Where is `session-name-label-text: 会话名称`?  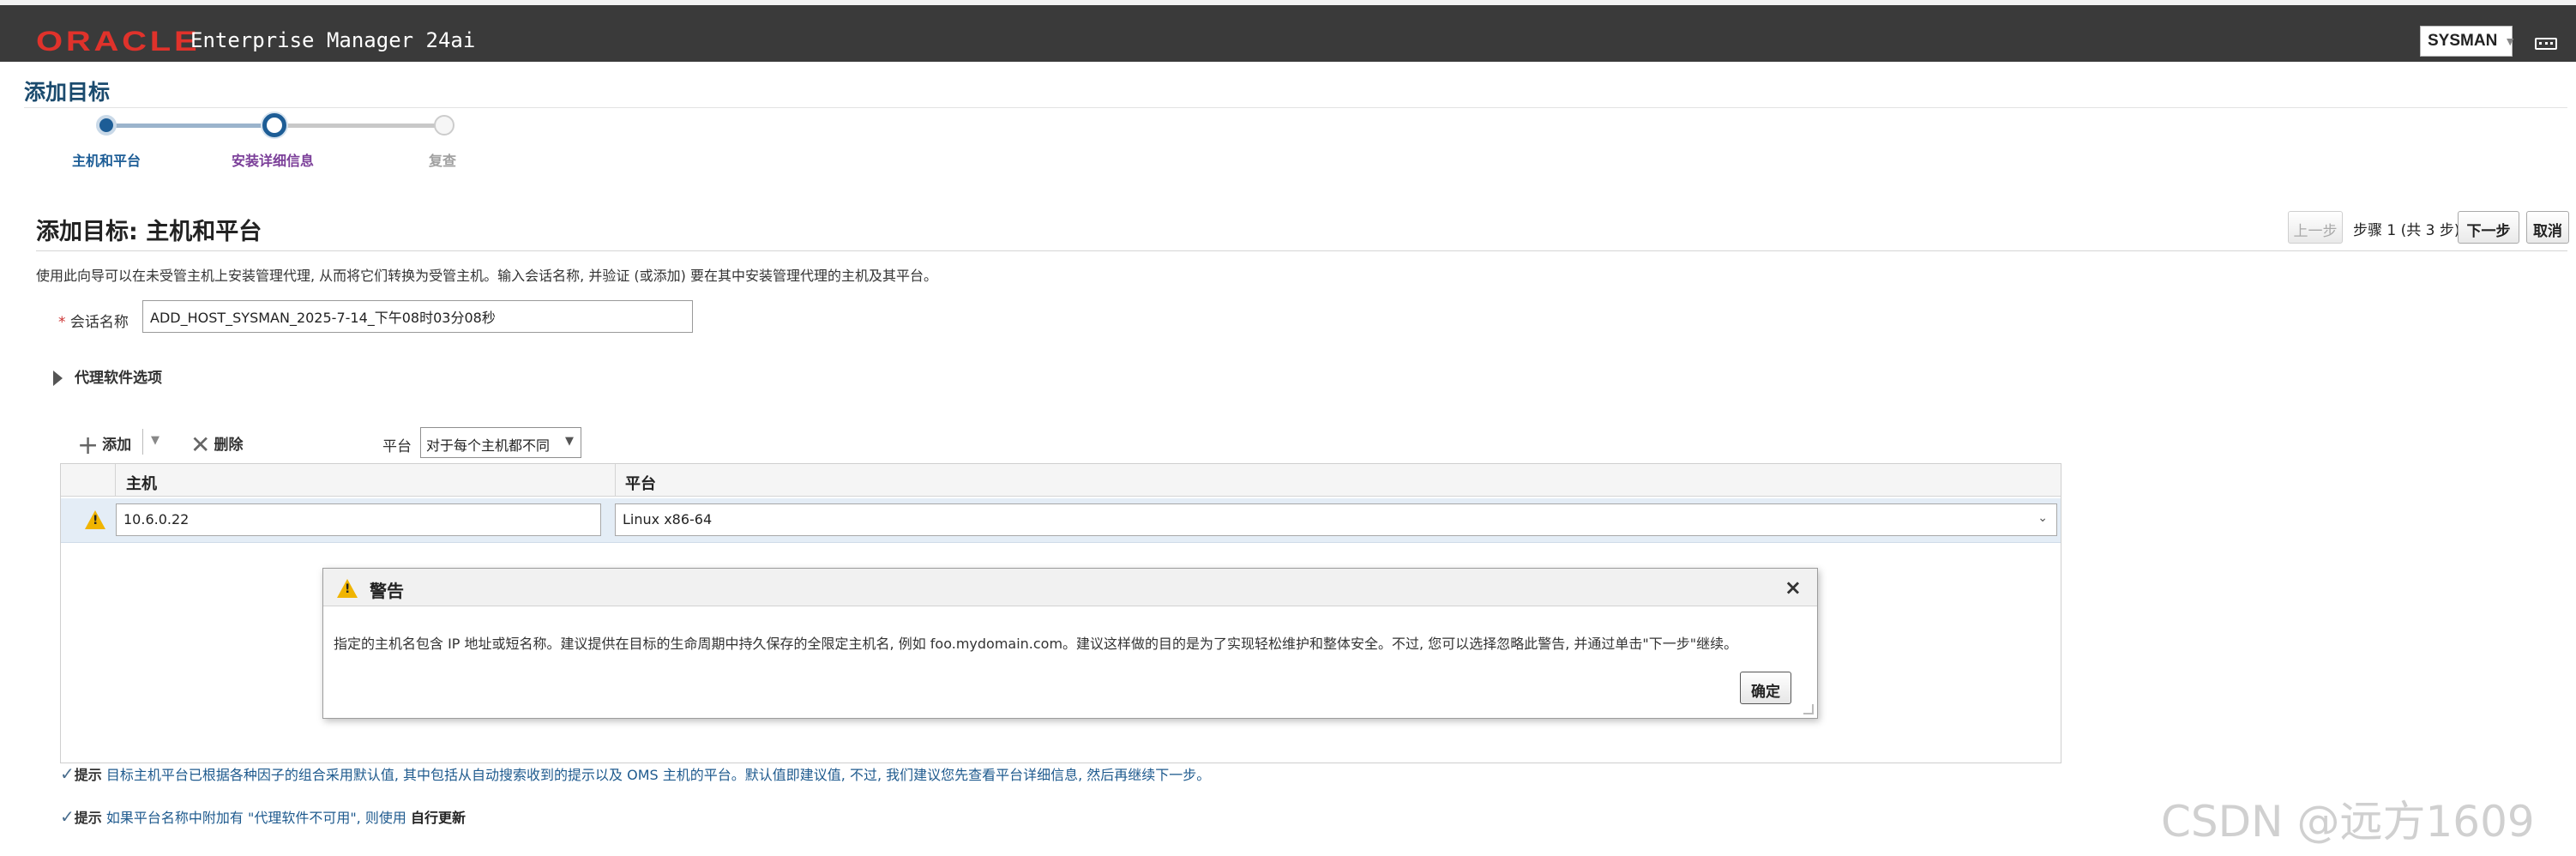 session-name-label-text: 会话名称 is located at coordinates (99, 322).